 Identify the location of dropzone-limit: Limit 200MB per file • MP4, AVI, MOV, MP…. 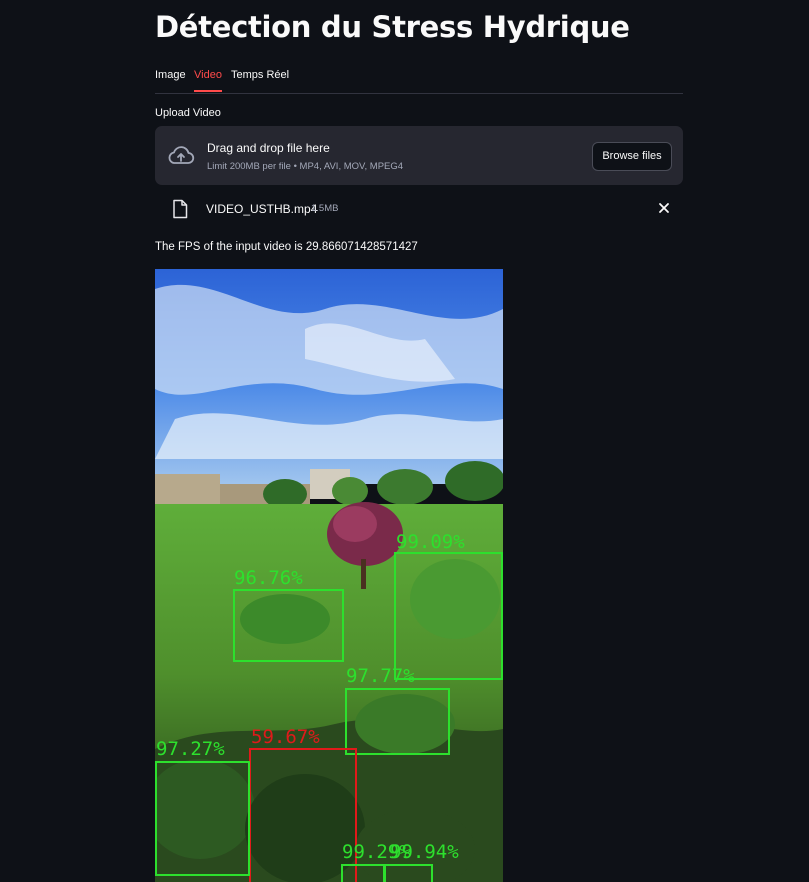
(305, 166).